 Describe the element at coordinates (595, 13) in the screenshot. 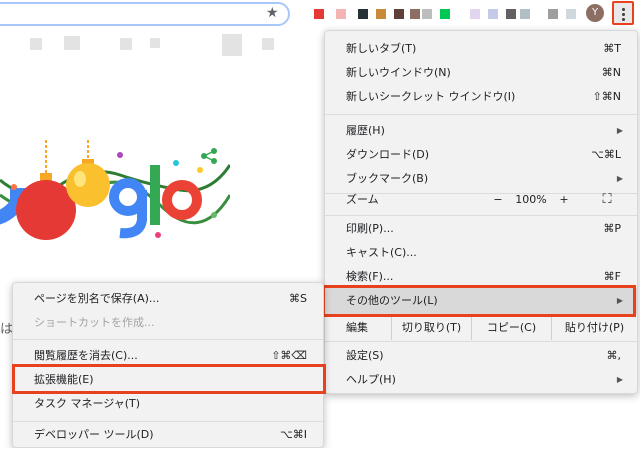

I see `profile-avatar: Y` at that location.